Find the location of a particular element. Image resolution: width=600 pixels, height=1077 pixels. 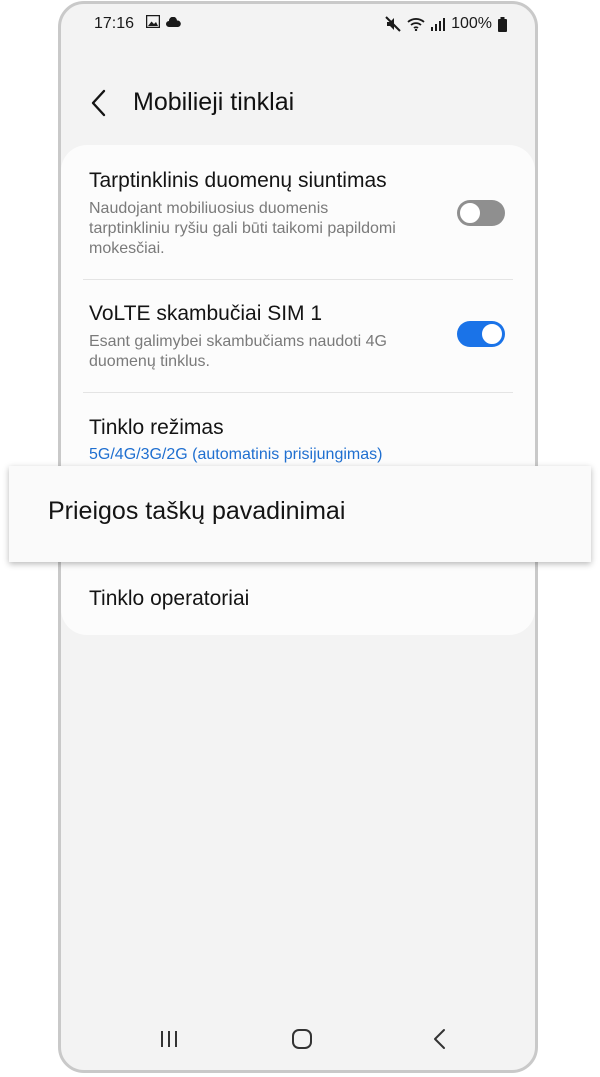

apn-title: Prieigos taškų pavadinimai is located at coordinates (197, 511).